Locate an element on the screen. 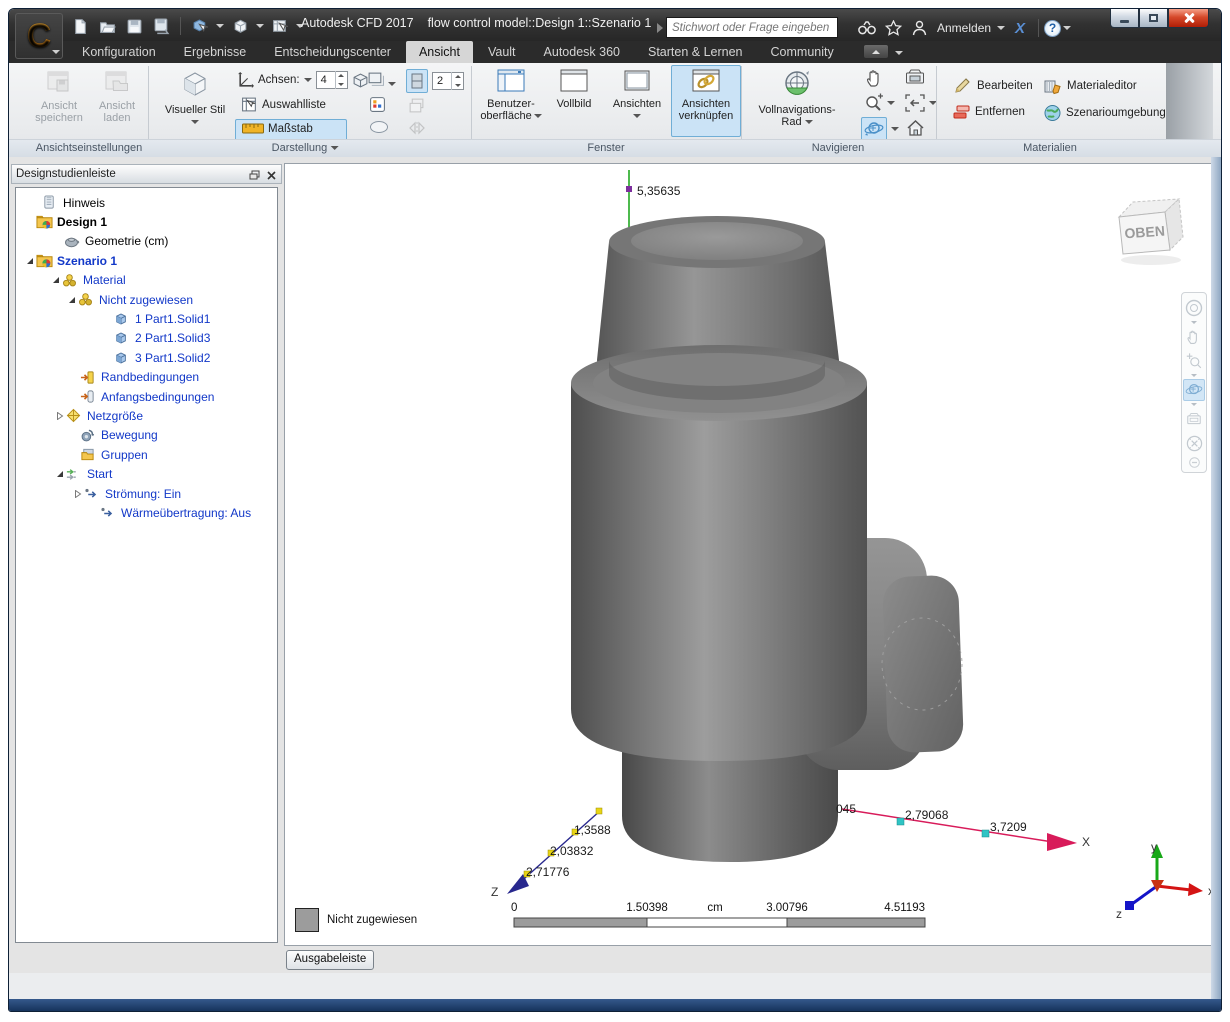  ribbon-collapse-button is located at coordinates (875, 51).